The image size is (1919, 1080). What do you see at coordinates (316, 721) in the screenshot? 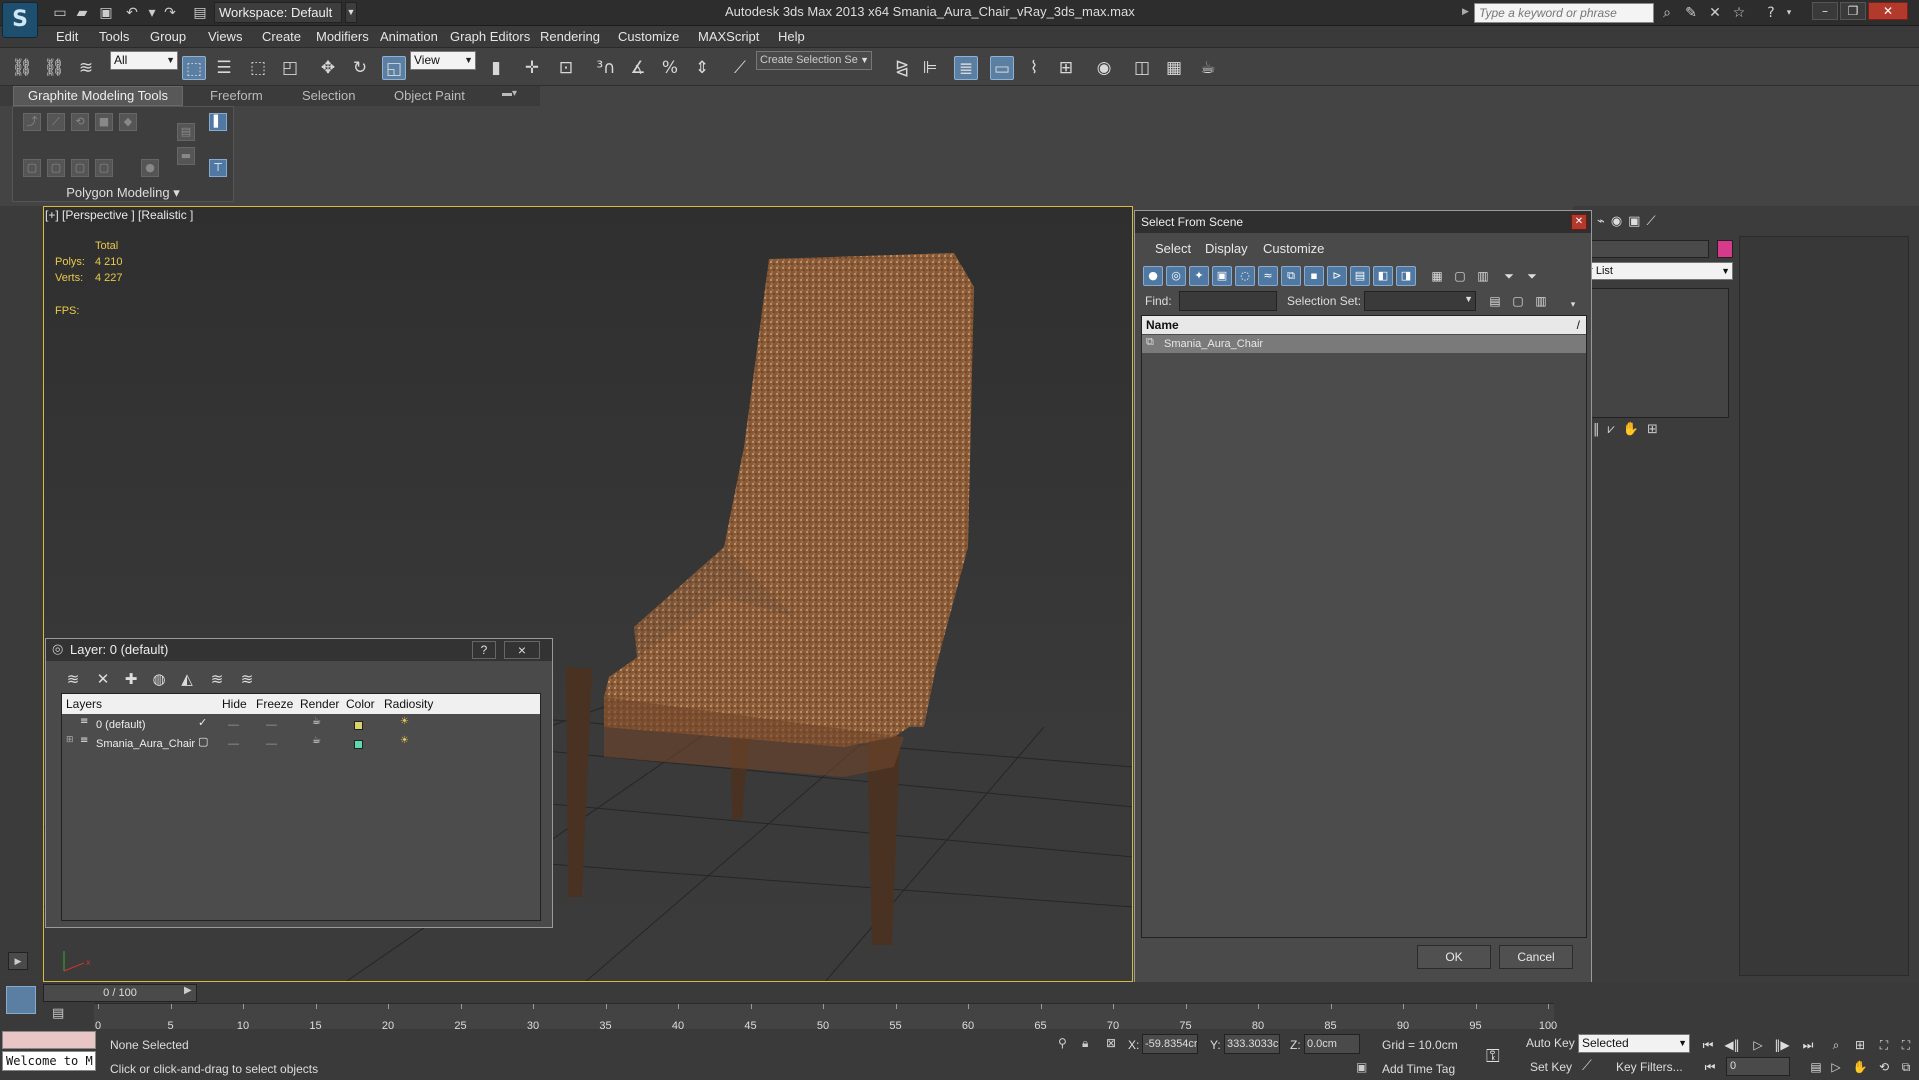
I see `render-teapot-icon: ☕` at bounding box center [316, 721].